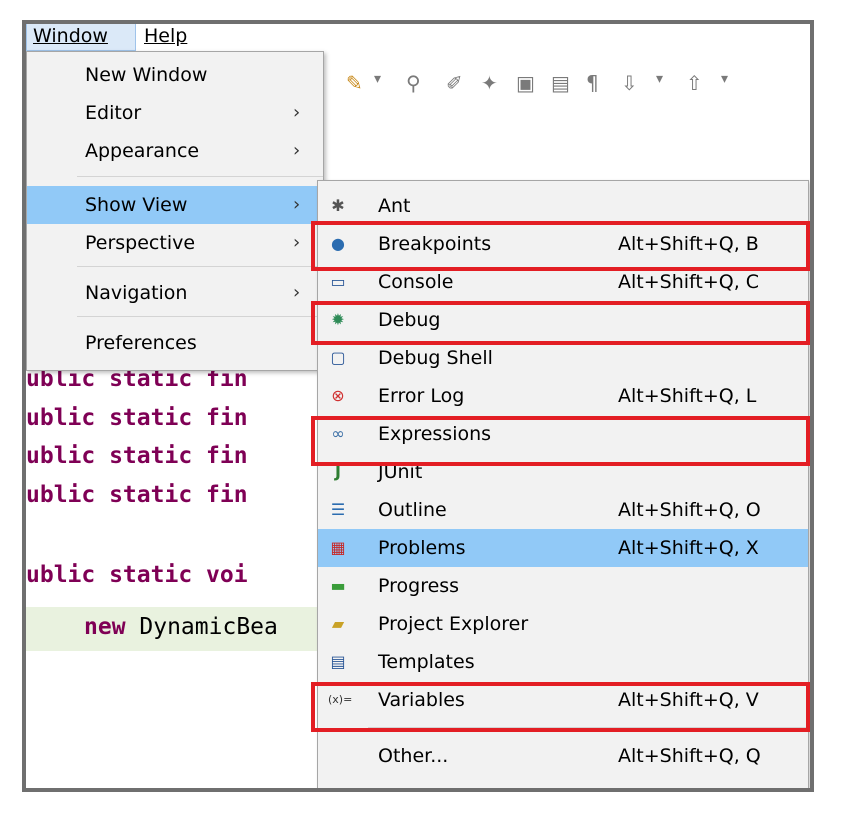 The width and height of the screenshot is (866, 816). I want to click on view-item-error-log: ⊗ Error Log Alt+Shift+Q, L, so click(563, 396).